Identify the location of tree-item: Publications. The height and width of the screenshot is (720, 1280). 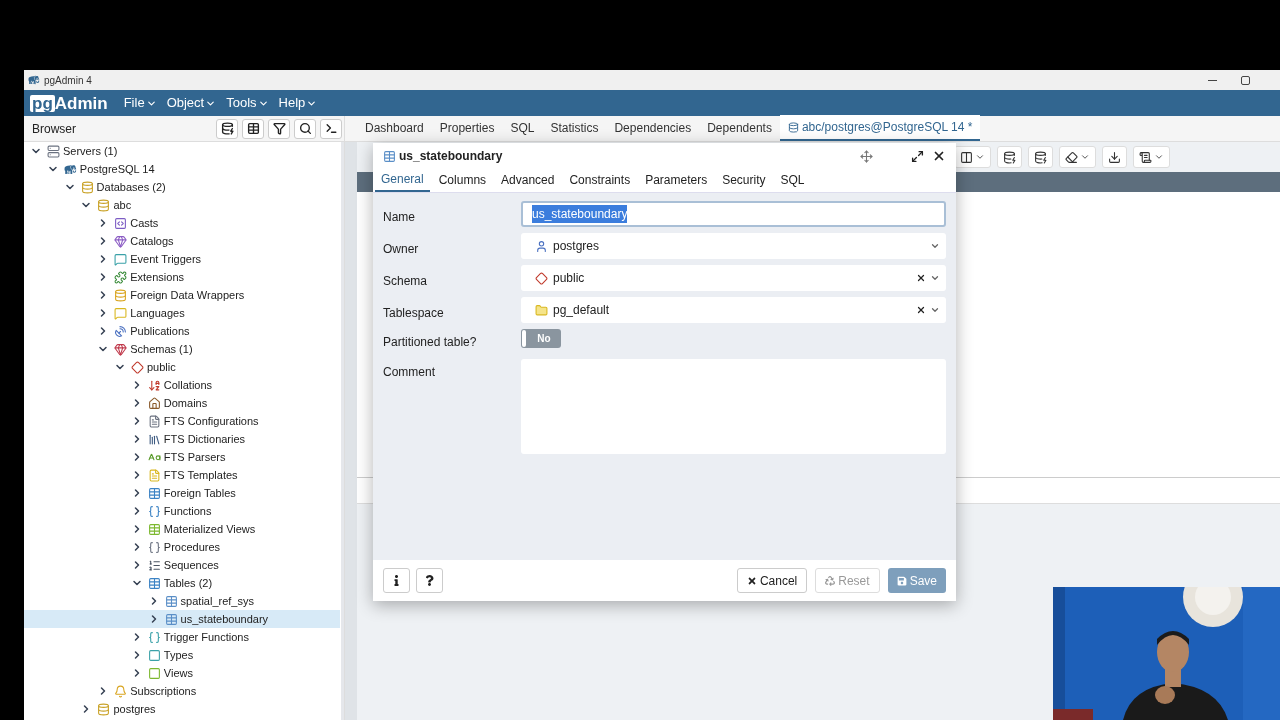
(182, 331).